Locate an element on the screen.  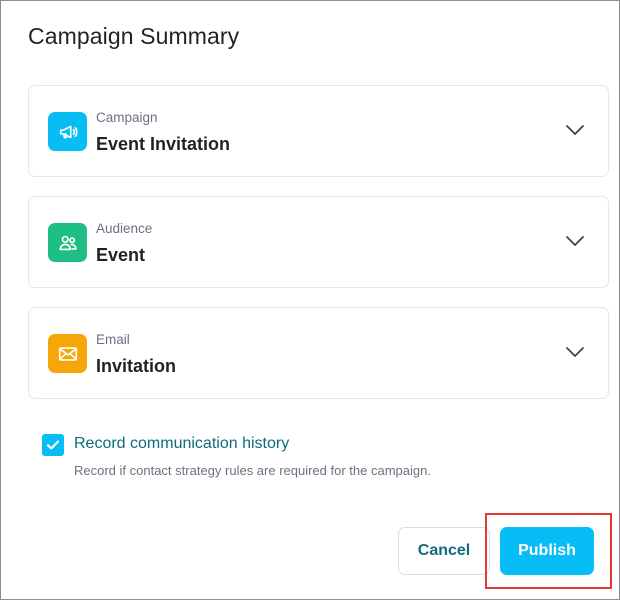
audience-card: Audience Event is located at coordinates (318, 242).